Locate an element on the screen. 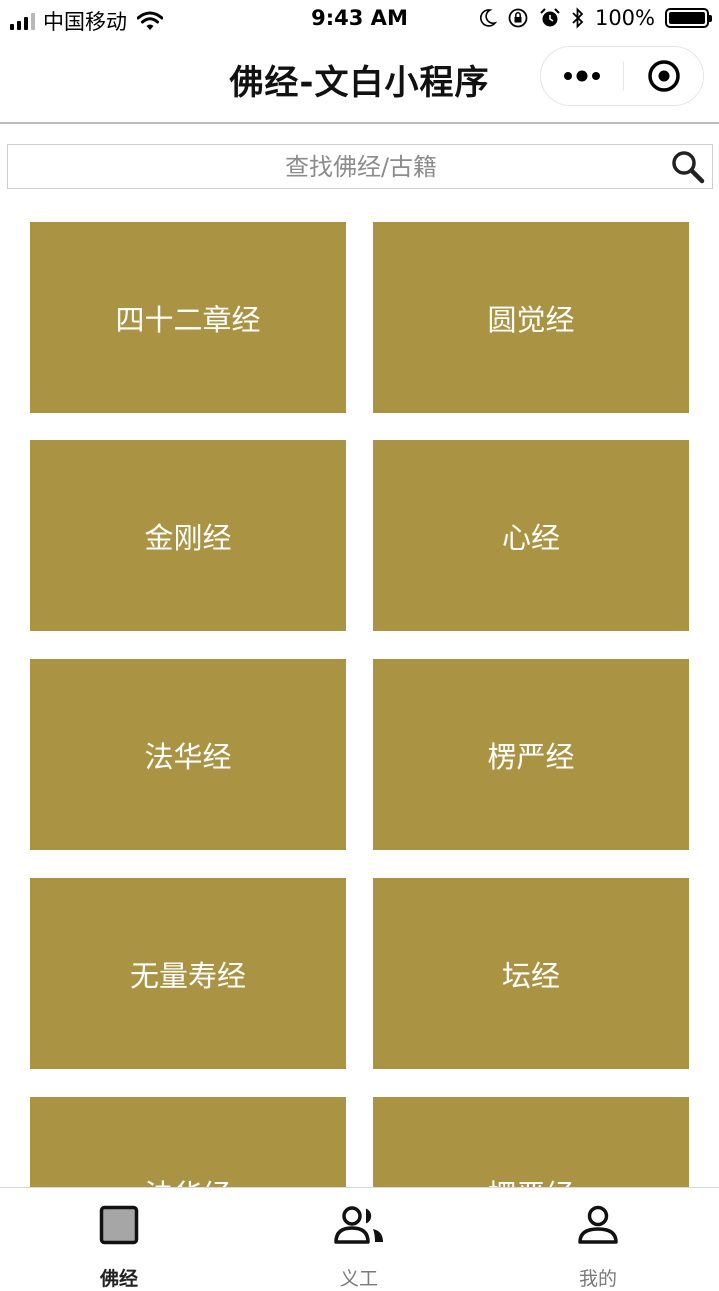  sutra-card: 金刚经 is located at coordinates (188, 535).